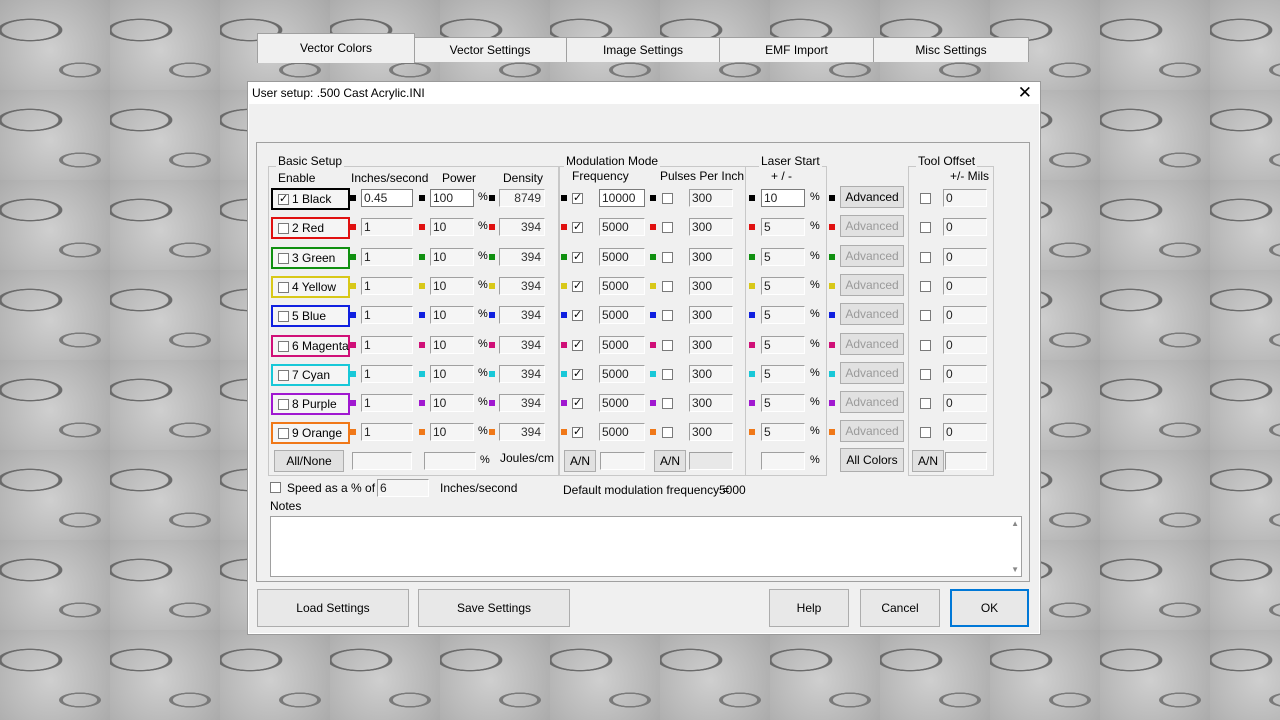 The height and width of the screenshot is (720, 1280). I want to click on tab-image-settings: Image Settings, so click(643, 49).